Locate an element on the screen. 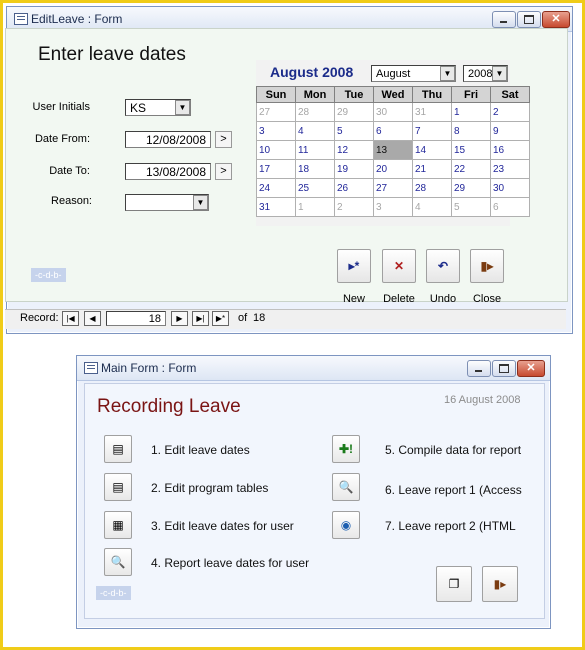 Image resolution: width=585 pixels, height=650 pixels. reason-label: Reason: is located at coordinates (71, 201).